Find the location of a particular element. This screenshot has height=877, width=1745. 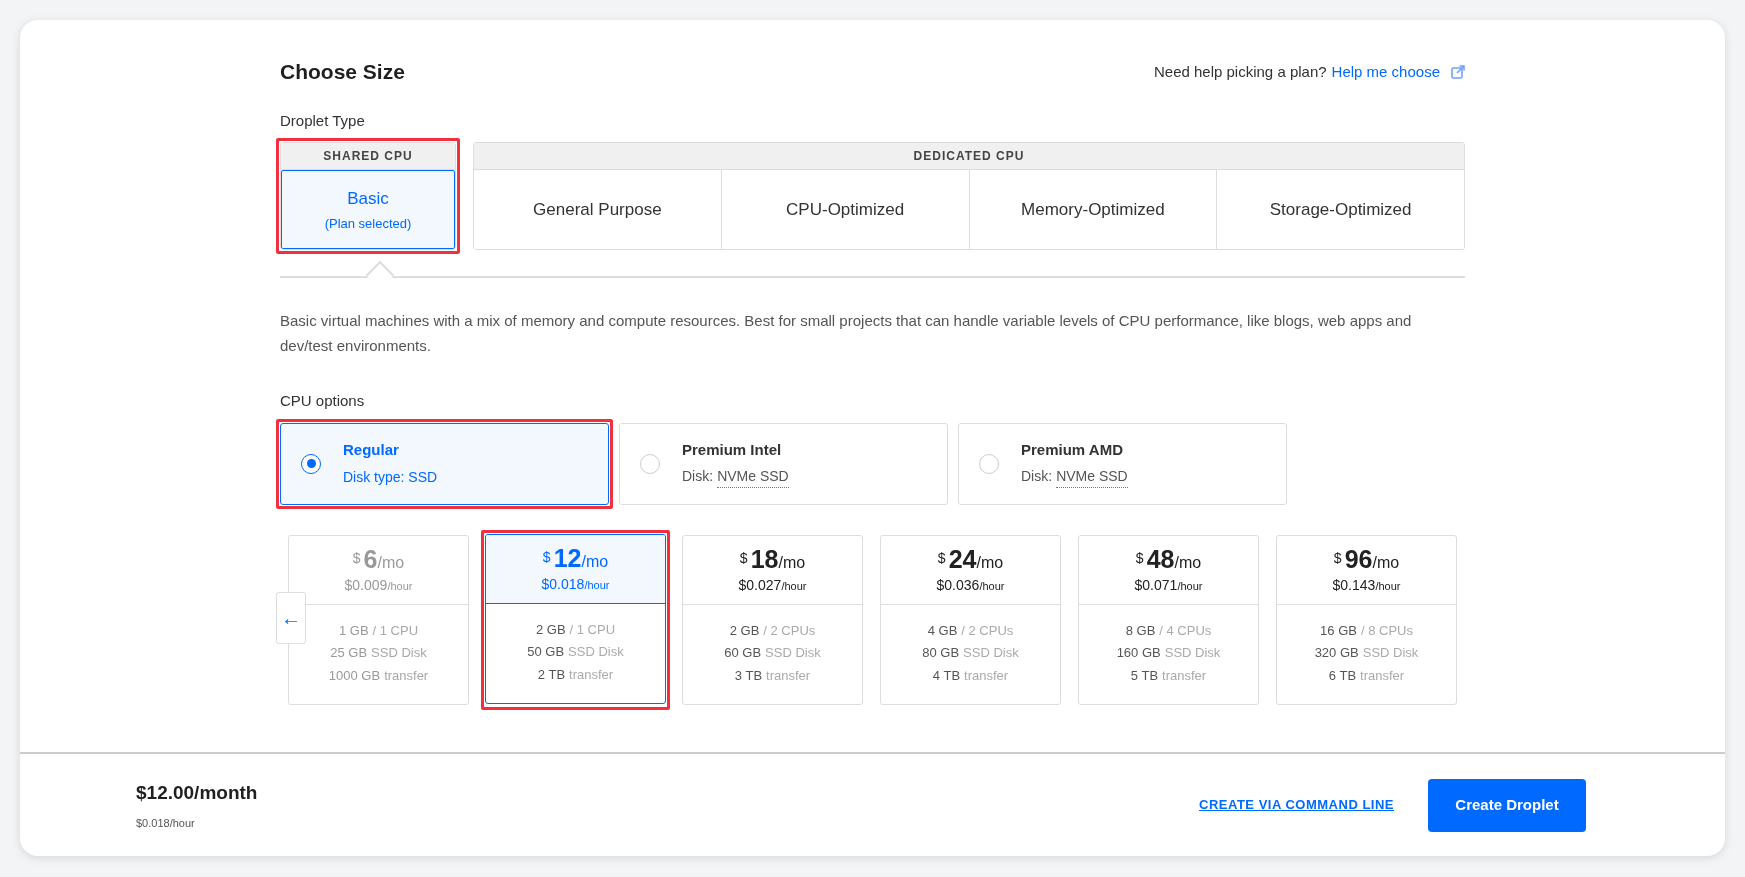

spec-value: 60 GB is located at coordinates (743, 653).